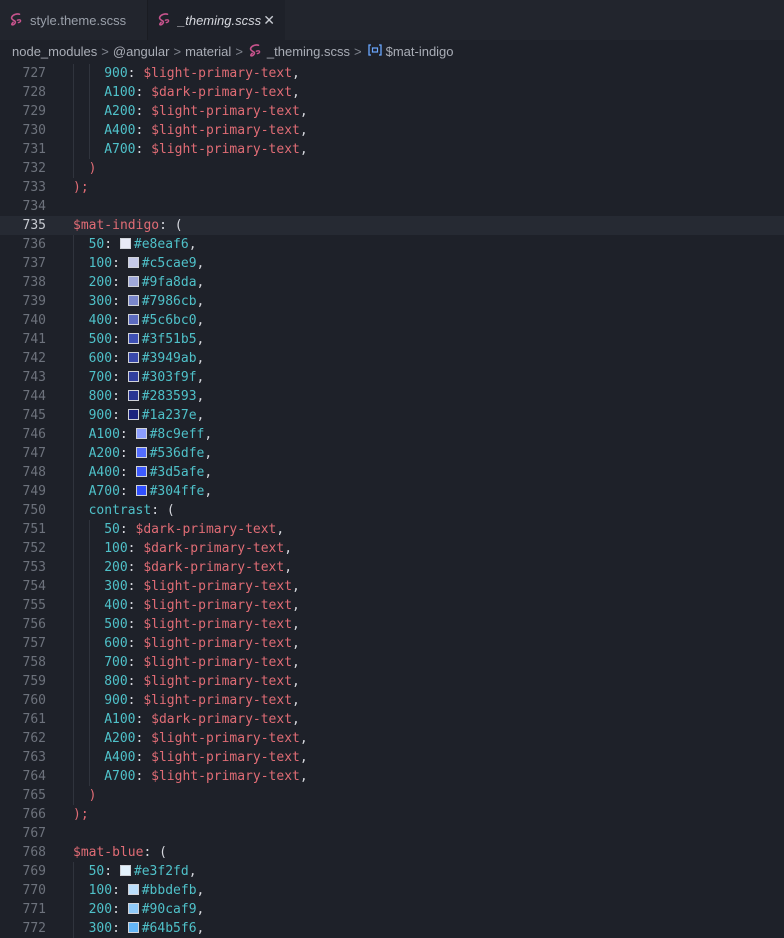 This screenshot has height=938, width=784. Describe the element at coordinates (81, 187) in the screenshot. I see `punctuation: );` at that location.